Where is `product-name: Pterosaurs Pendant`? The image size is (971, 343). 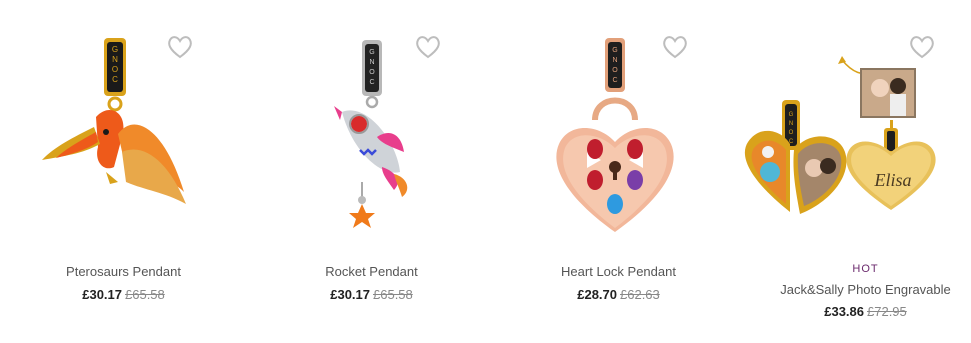
product-name: Pterosaurs Pendant is located at coordinates (123, 271).